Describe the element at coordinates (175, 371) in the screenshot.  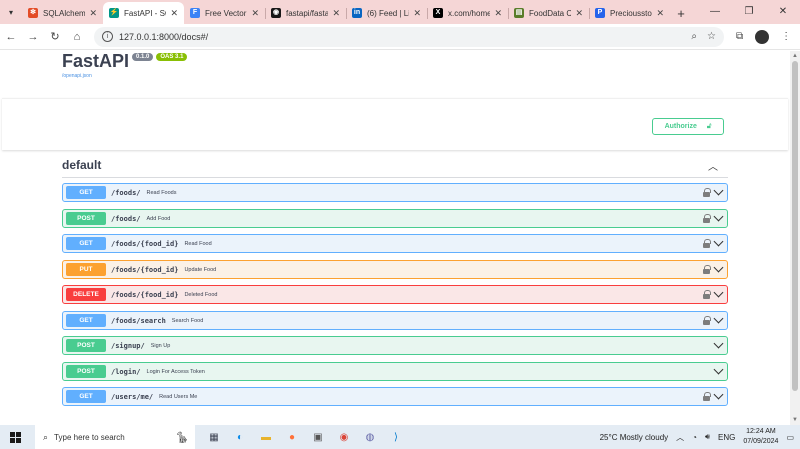
I see `operation-summary: Login For Access Token` at that location.